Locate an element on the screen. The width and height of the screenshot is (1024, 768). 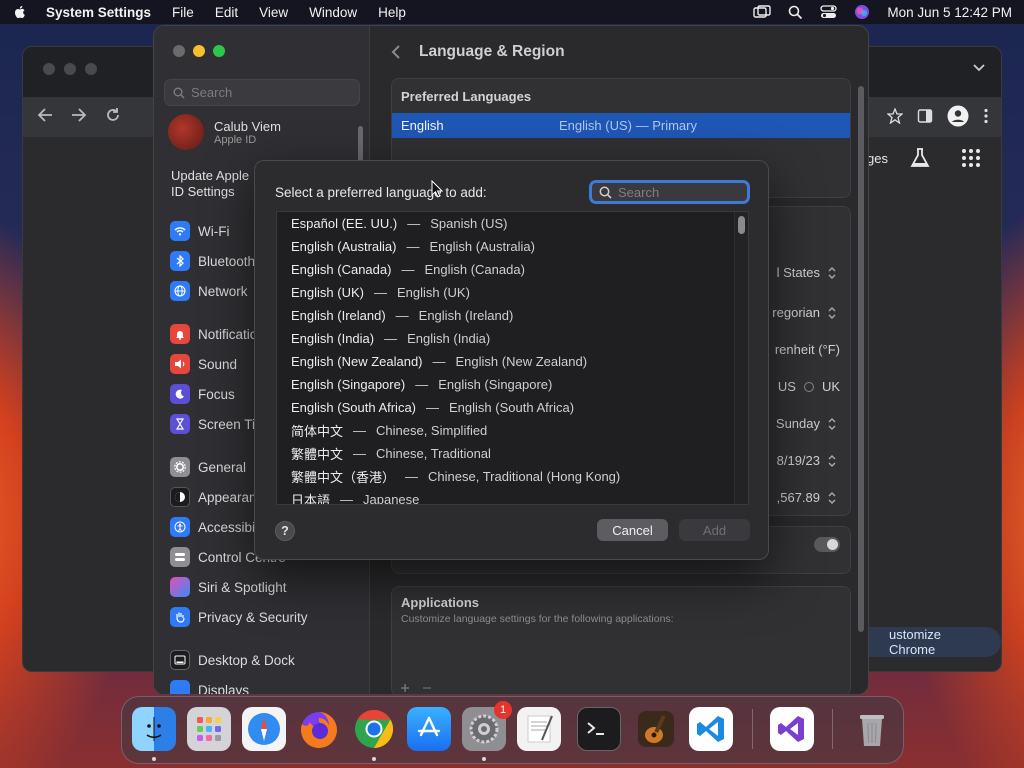
language-list-item: Español (EE. UU.) — Spanish (US) is located at coordinates (512, 223).